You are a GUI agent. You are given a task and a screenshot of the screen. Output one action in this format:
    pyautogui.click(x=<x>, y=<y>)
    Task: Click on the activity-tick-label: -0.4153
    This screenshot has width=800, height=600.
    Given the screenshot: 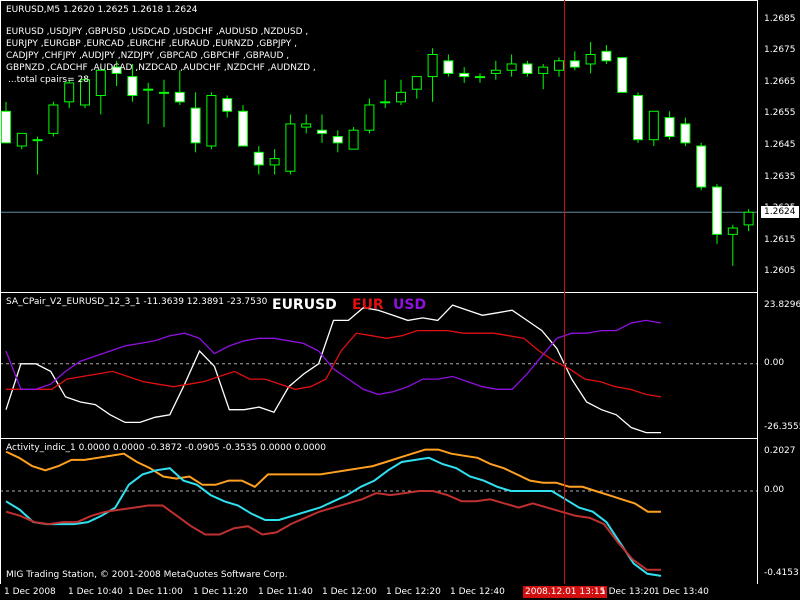 What is the action you would take?
    pyautogui.click(x=781, y=573)
    